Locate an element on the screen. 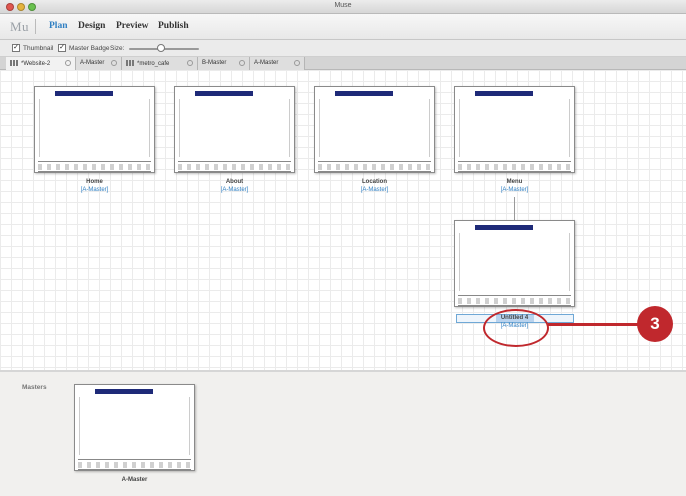 The height and width of the screenshot is (496, 686). page-thumbnail-untitled is located at coordinates (514, 263).